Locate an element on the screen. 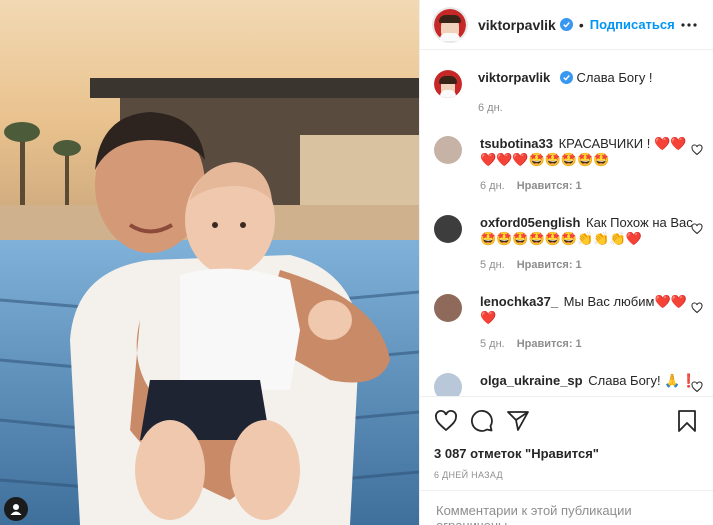 The width and height of the screenshot is (713, 525). post-header: viktorpavlik • Подписаться is located at coordinates (566, 25).